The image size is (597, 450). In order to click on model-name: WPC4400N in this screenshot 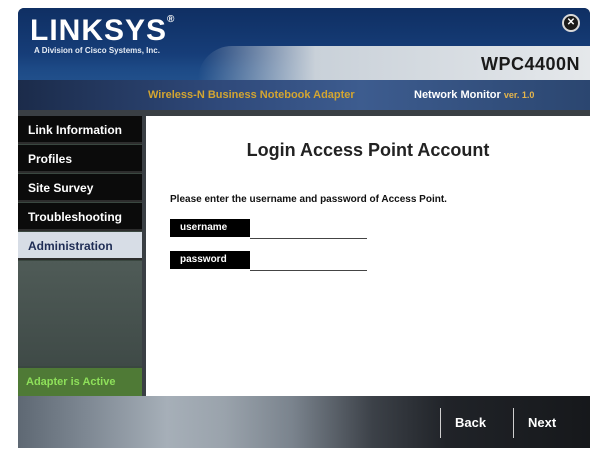, I will do `click(530, 64)`.